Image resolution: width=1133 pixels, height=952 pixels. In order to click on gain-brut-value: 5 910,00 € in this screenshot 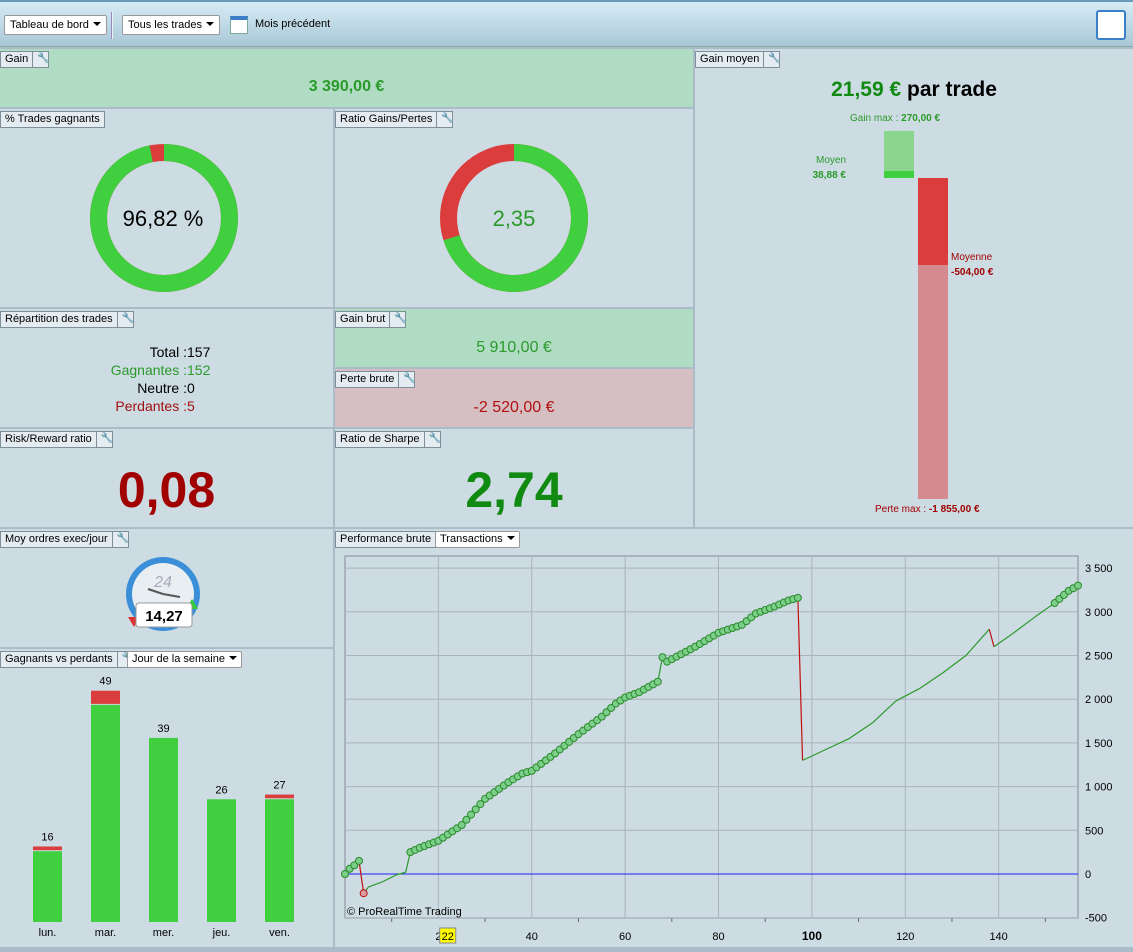, I will do `click(514, 347)`.